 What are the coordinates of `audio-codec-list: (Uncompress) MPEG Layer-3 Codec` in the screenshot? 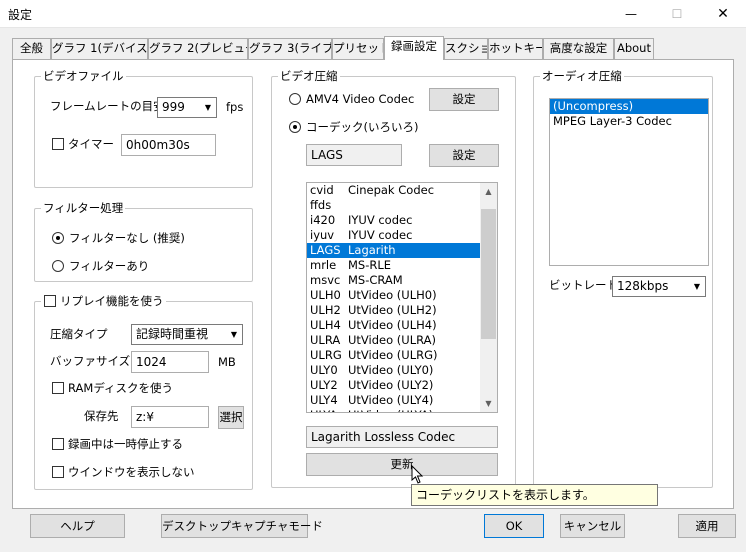 It's located at (629, 182).